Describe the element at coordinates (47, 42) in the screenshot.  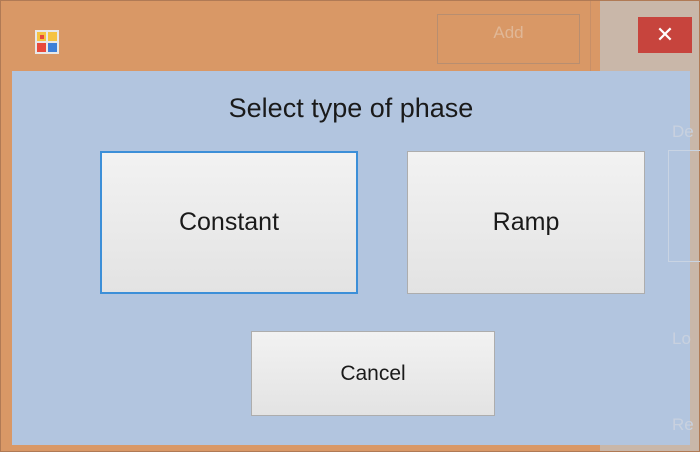
I see `app-icon` at that location.